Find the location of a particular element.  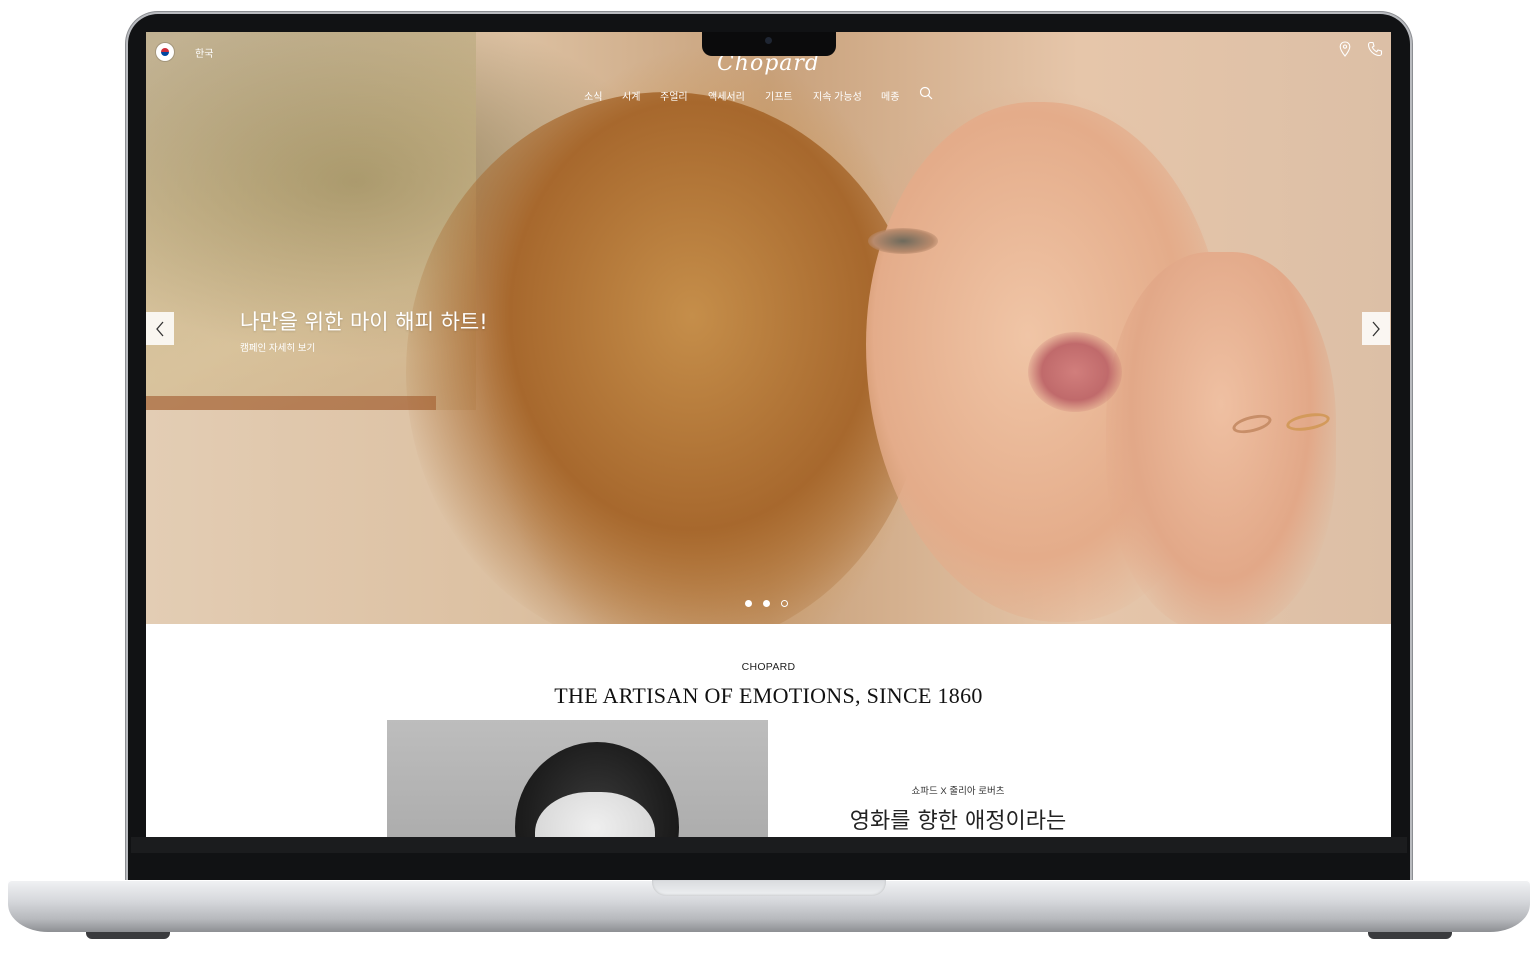

hero-model-eye is located at coordinates (903, 241).